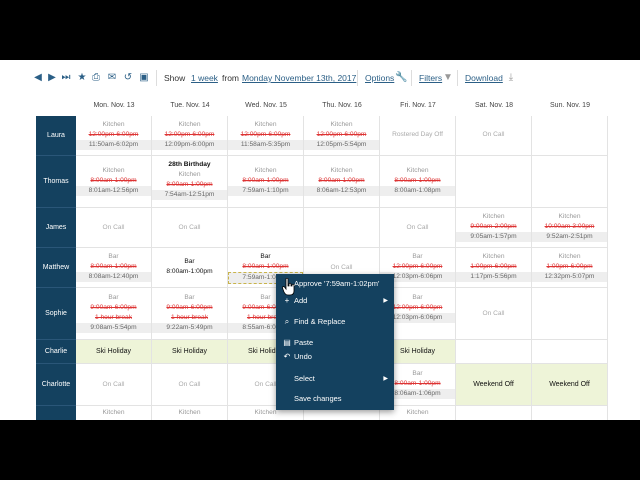  Describe the element at coordinates (494, 228) in the screenshot. I see `shift-cell: Kitchen 9:00am-2:00pm 9:05am-1:57pm` at that location.